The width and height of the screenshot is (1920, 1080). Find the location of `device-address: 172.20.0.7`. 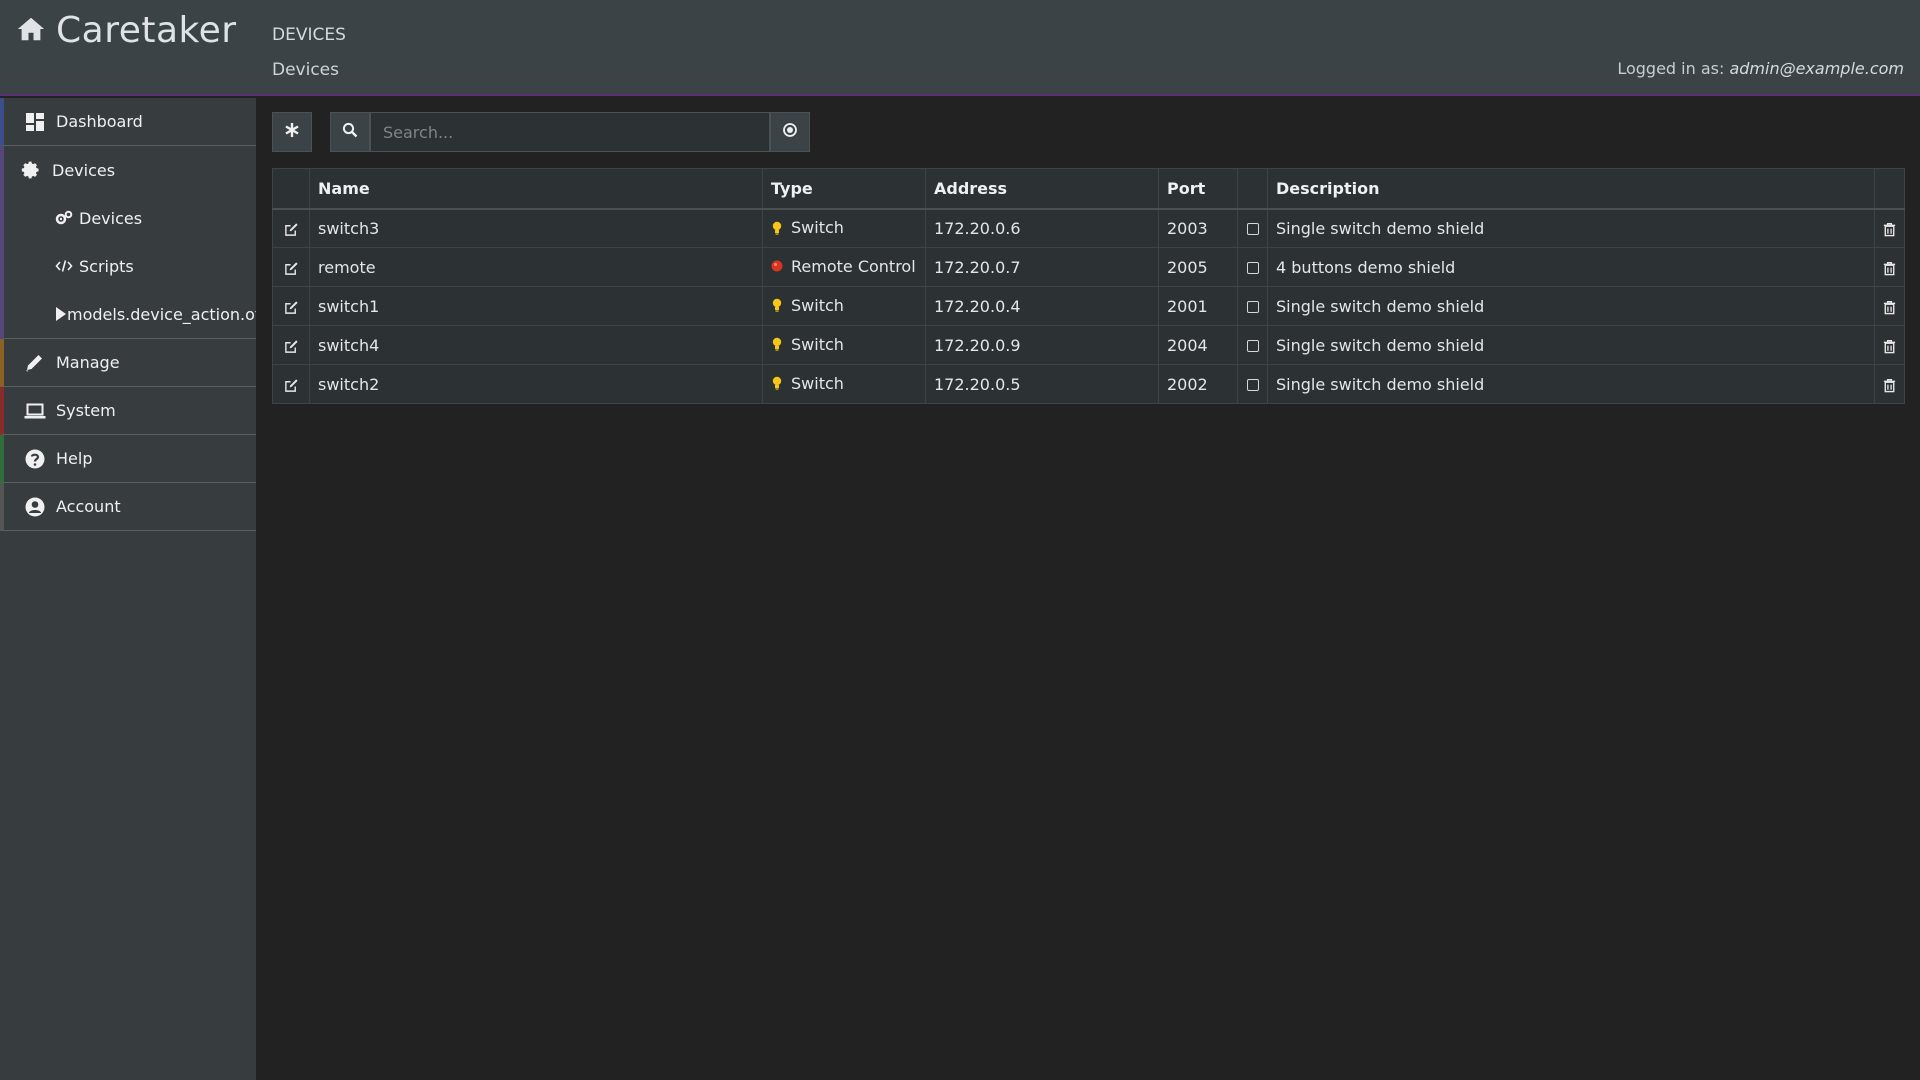

device-address: 172.20.0.7 is located at coordinates (1042, 267).